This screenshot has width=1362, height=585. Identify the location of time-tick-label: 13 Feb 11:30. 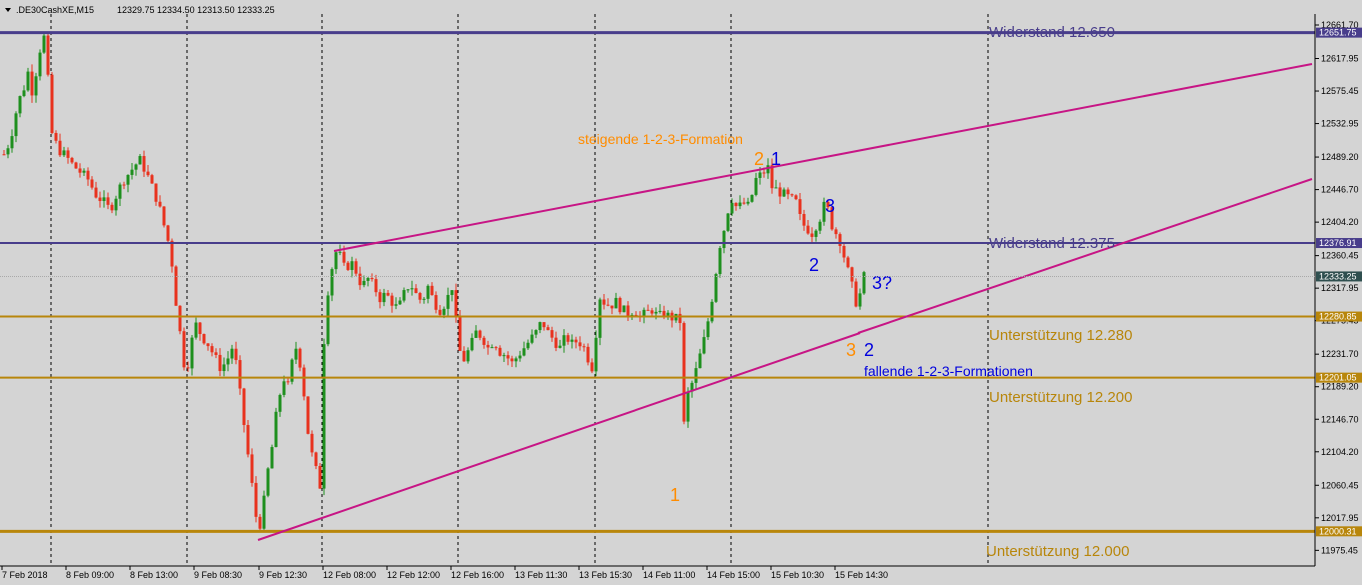
(541, 575).